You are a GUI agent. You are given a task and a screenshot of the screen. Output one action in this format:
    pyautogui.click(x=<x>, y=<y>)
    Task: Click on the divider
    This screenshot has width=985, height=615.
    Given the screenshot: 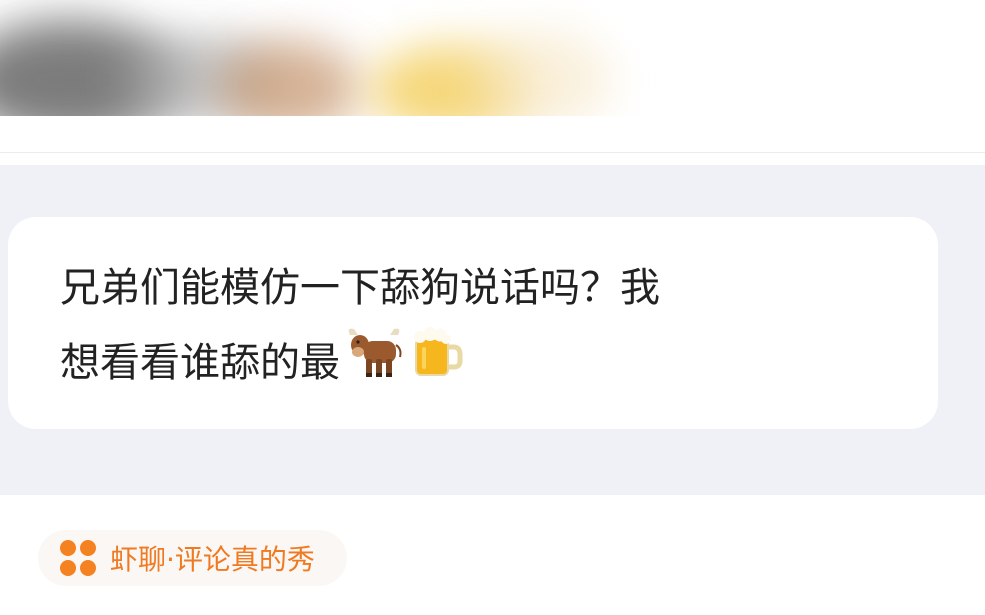 What is the action you would take?
    pyautogui.click(x=492, y=152)
    